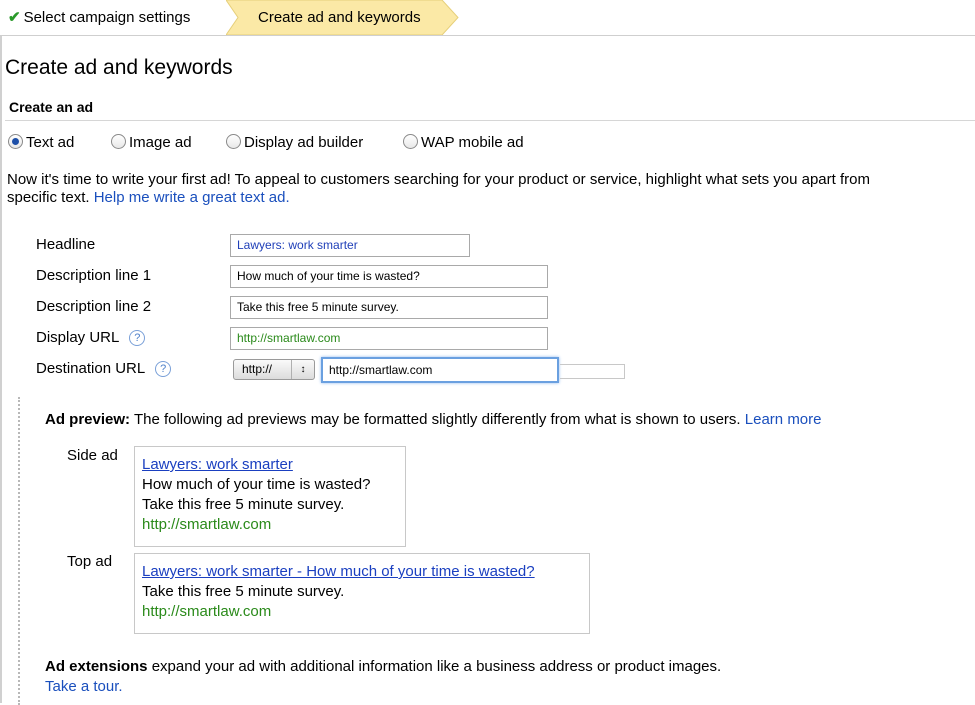 Image resolution: width=975 pixels, height=705 pixels. What do you see at coordinates (592, 371) in the screenshot?
I see `destination-url-field-extension` at bounding box center [592, 371].